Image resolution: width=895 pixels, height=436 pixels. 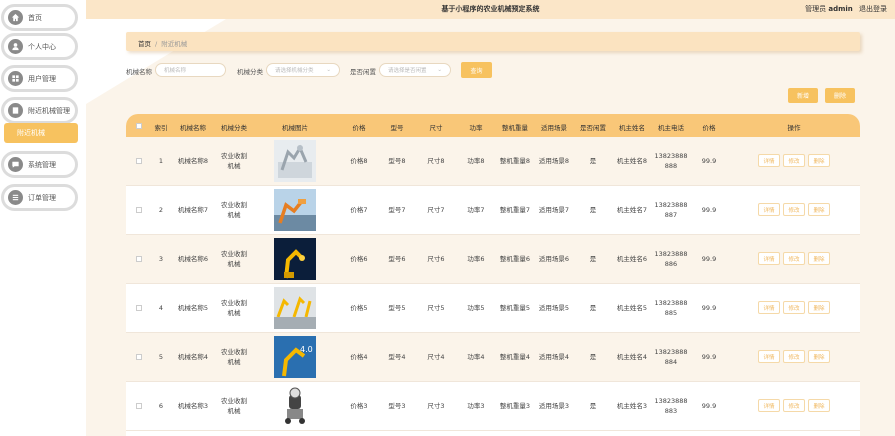 What do you see at coordinates (840, 95) in the screenshot?
I see `delete-button: 删除` at bounding box center [840, 95].